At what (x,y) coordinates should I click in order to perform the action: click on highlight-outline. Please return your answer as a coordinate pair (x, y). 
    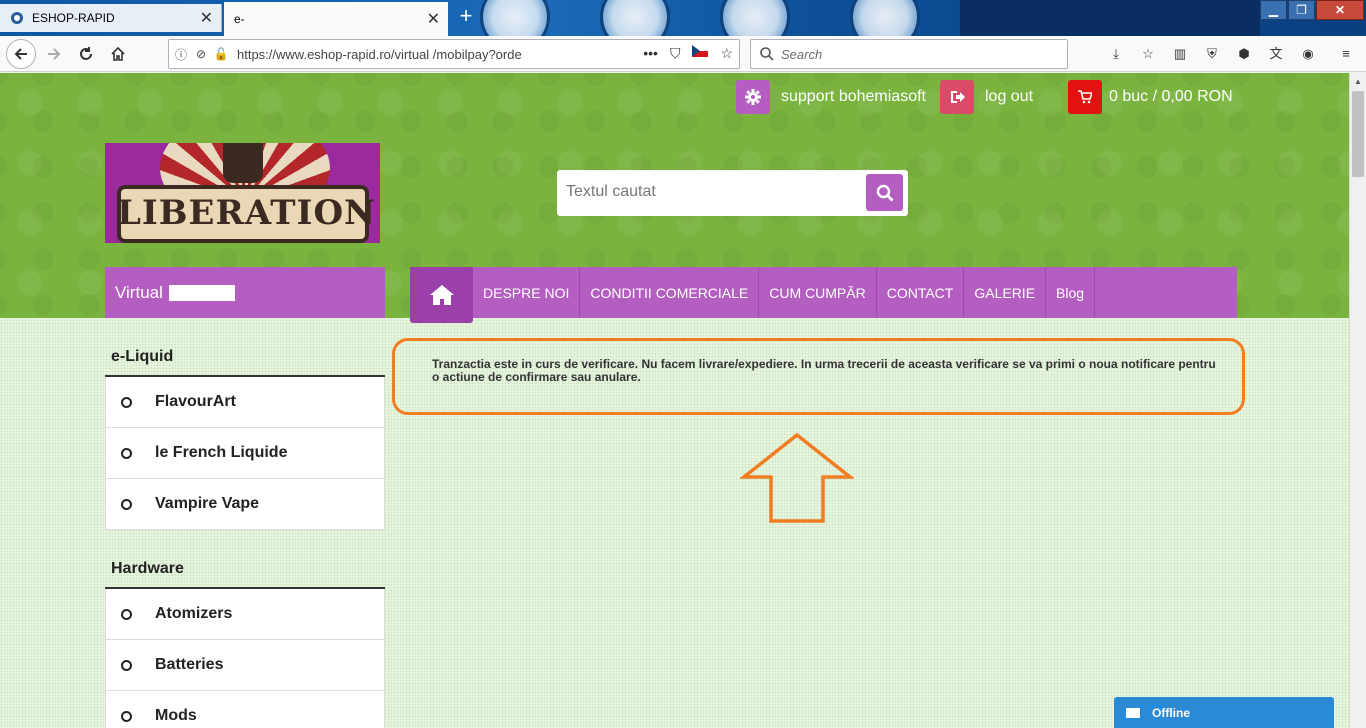
    Looking at the image, I should click on (818, 376).